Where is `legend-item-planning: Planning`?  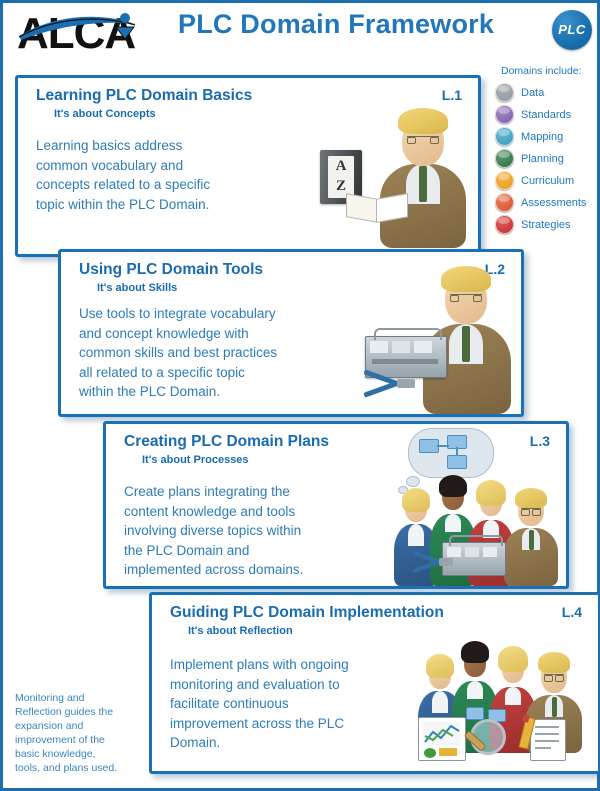
legend-item-planning: Planning is located at coordinates (547, 158).